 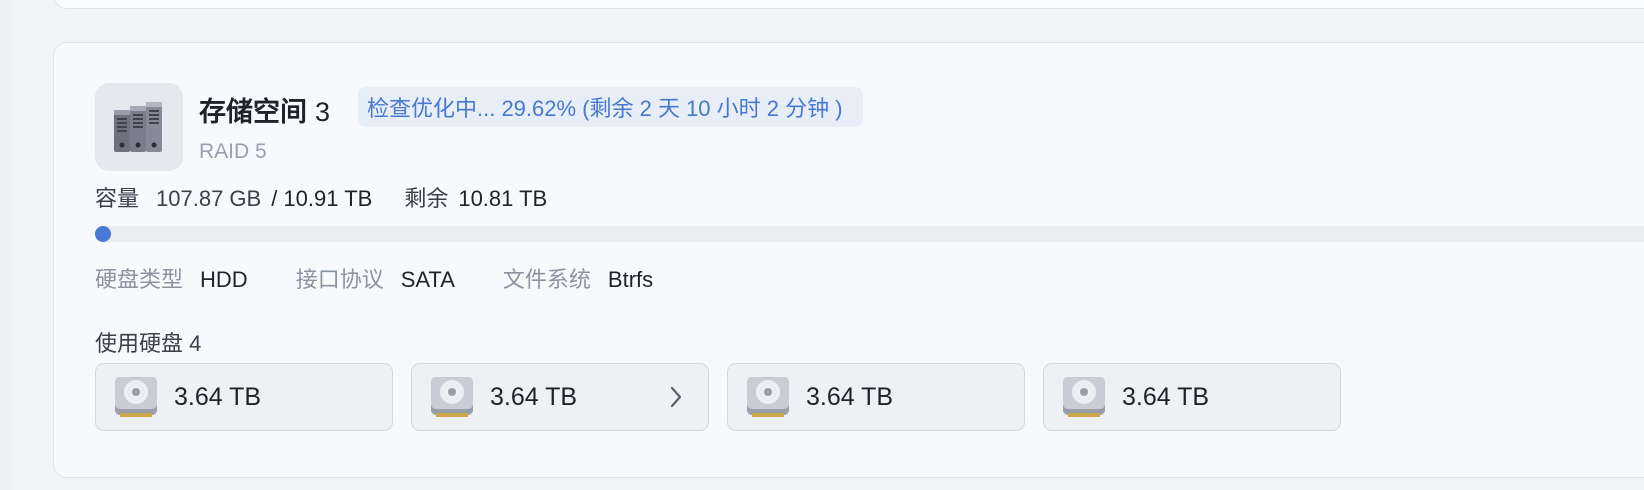 I want to click on disk-card-4: 3.64 TB, so click(x=1192, y=397).